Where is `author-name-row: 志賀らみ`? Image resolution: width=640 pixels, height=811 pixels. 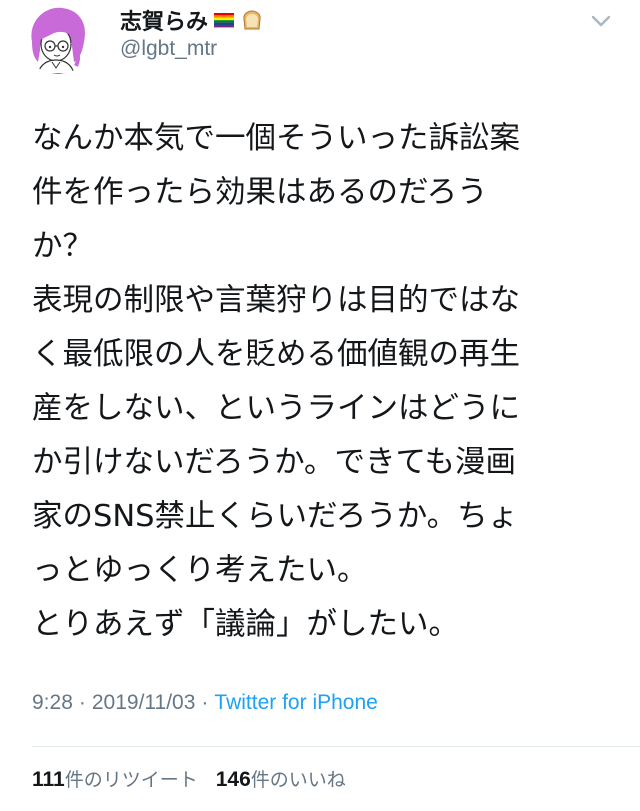 author-name-row: 志賀らみ is located at coordinates (192, 20).